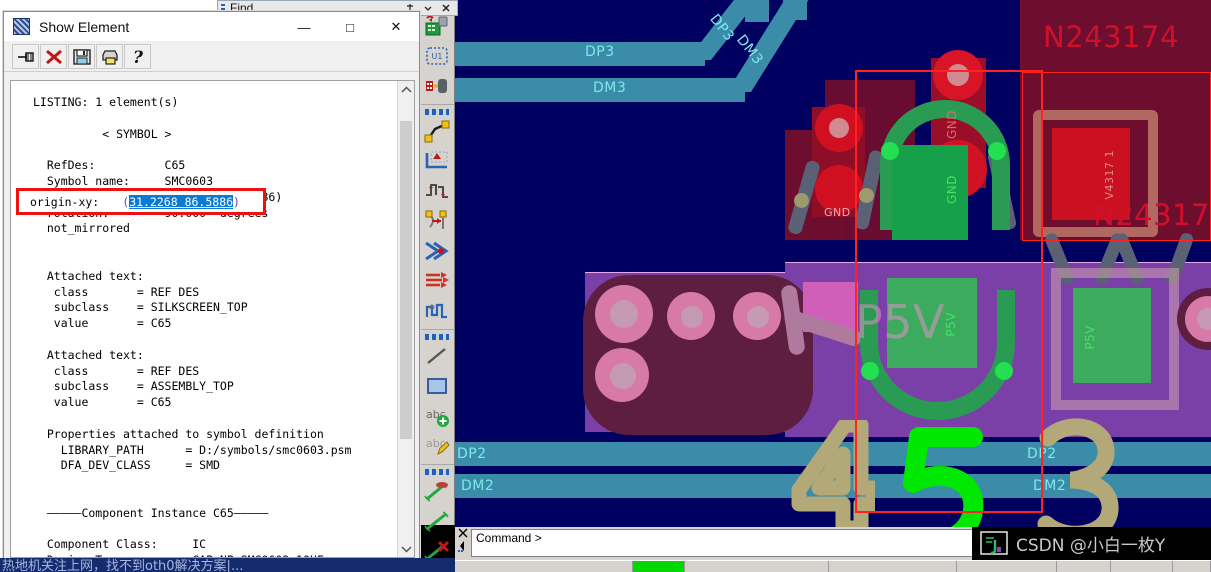 The image size is (1211, 572). Describe the element at coordinates (446, 8) in the screenshot. I see `close-icon` at that location.